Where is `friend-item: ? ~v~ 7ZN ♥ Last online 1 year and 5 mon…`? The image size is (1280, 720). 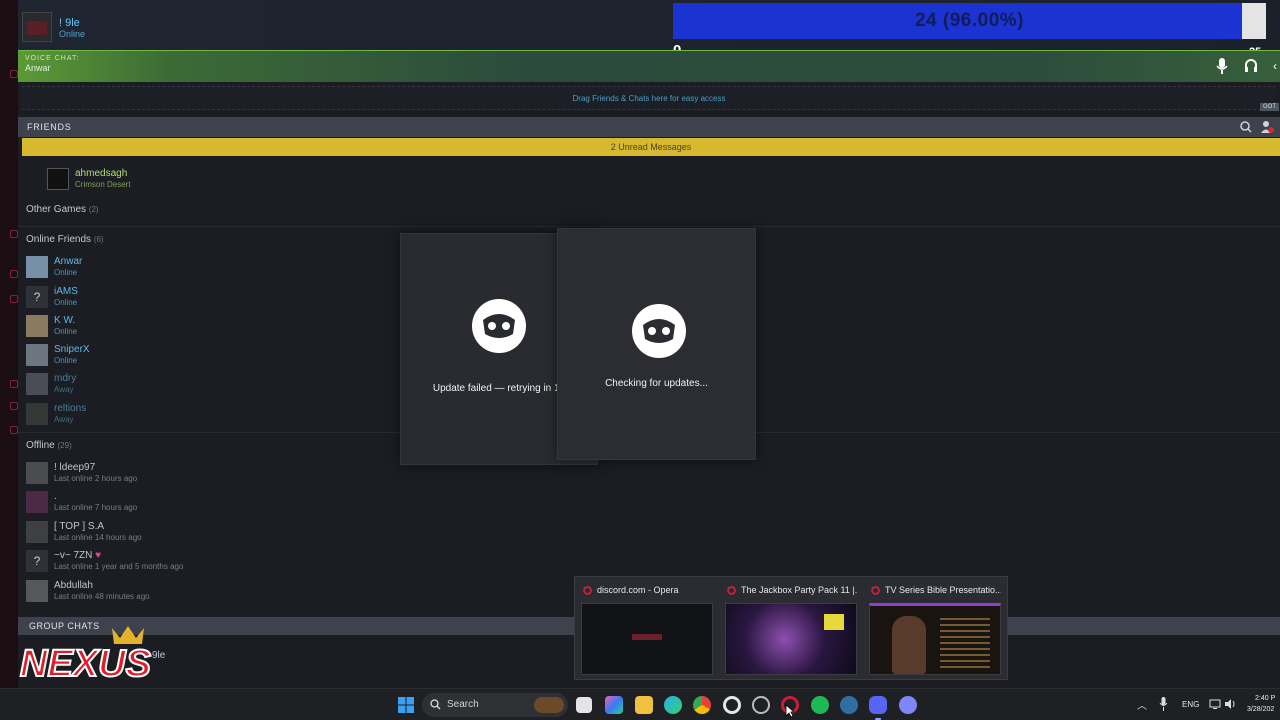 friend-item: ? ~v~ 7ZN ♥ Last online 1 year and 5 mon… is located at coordinates (176, 561).